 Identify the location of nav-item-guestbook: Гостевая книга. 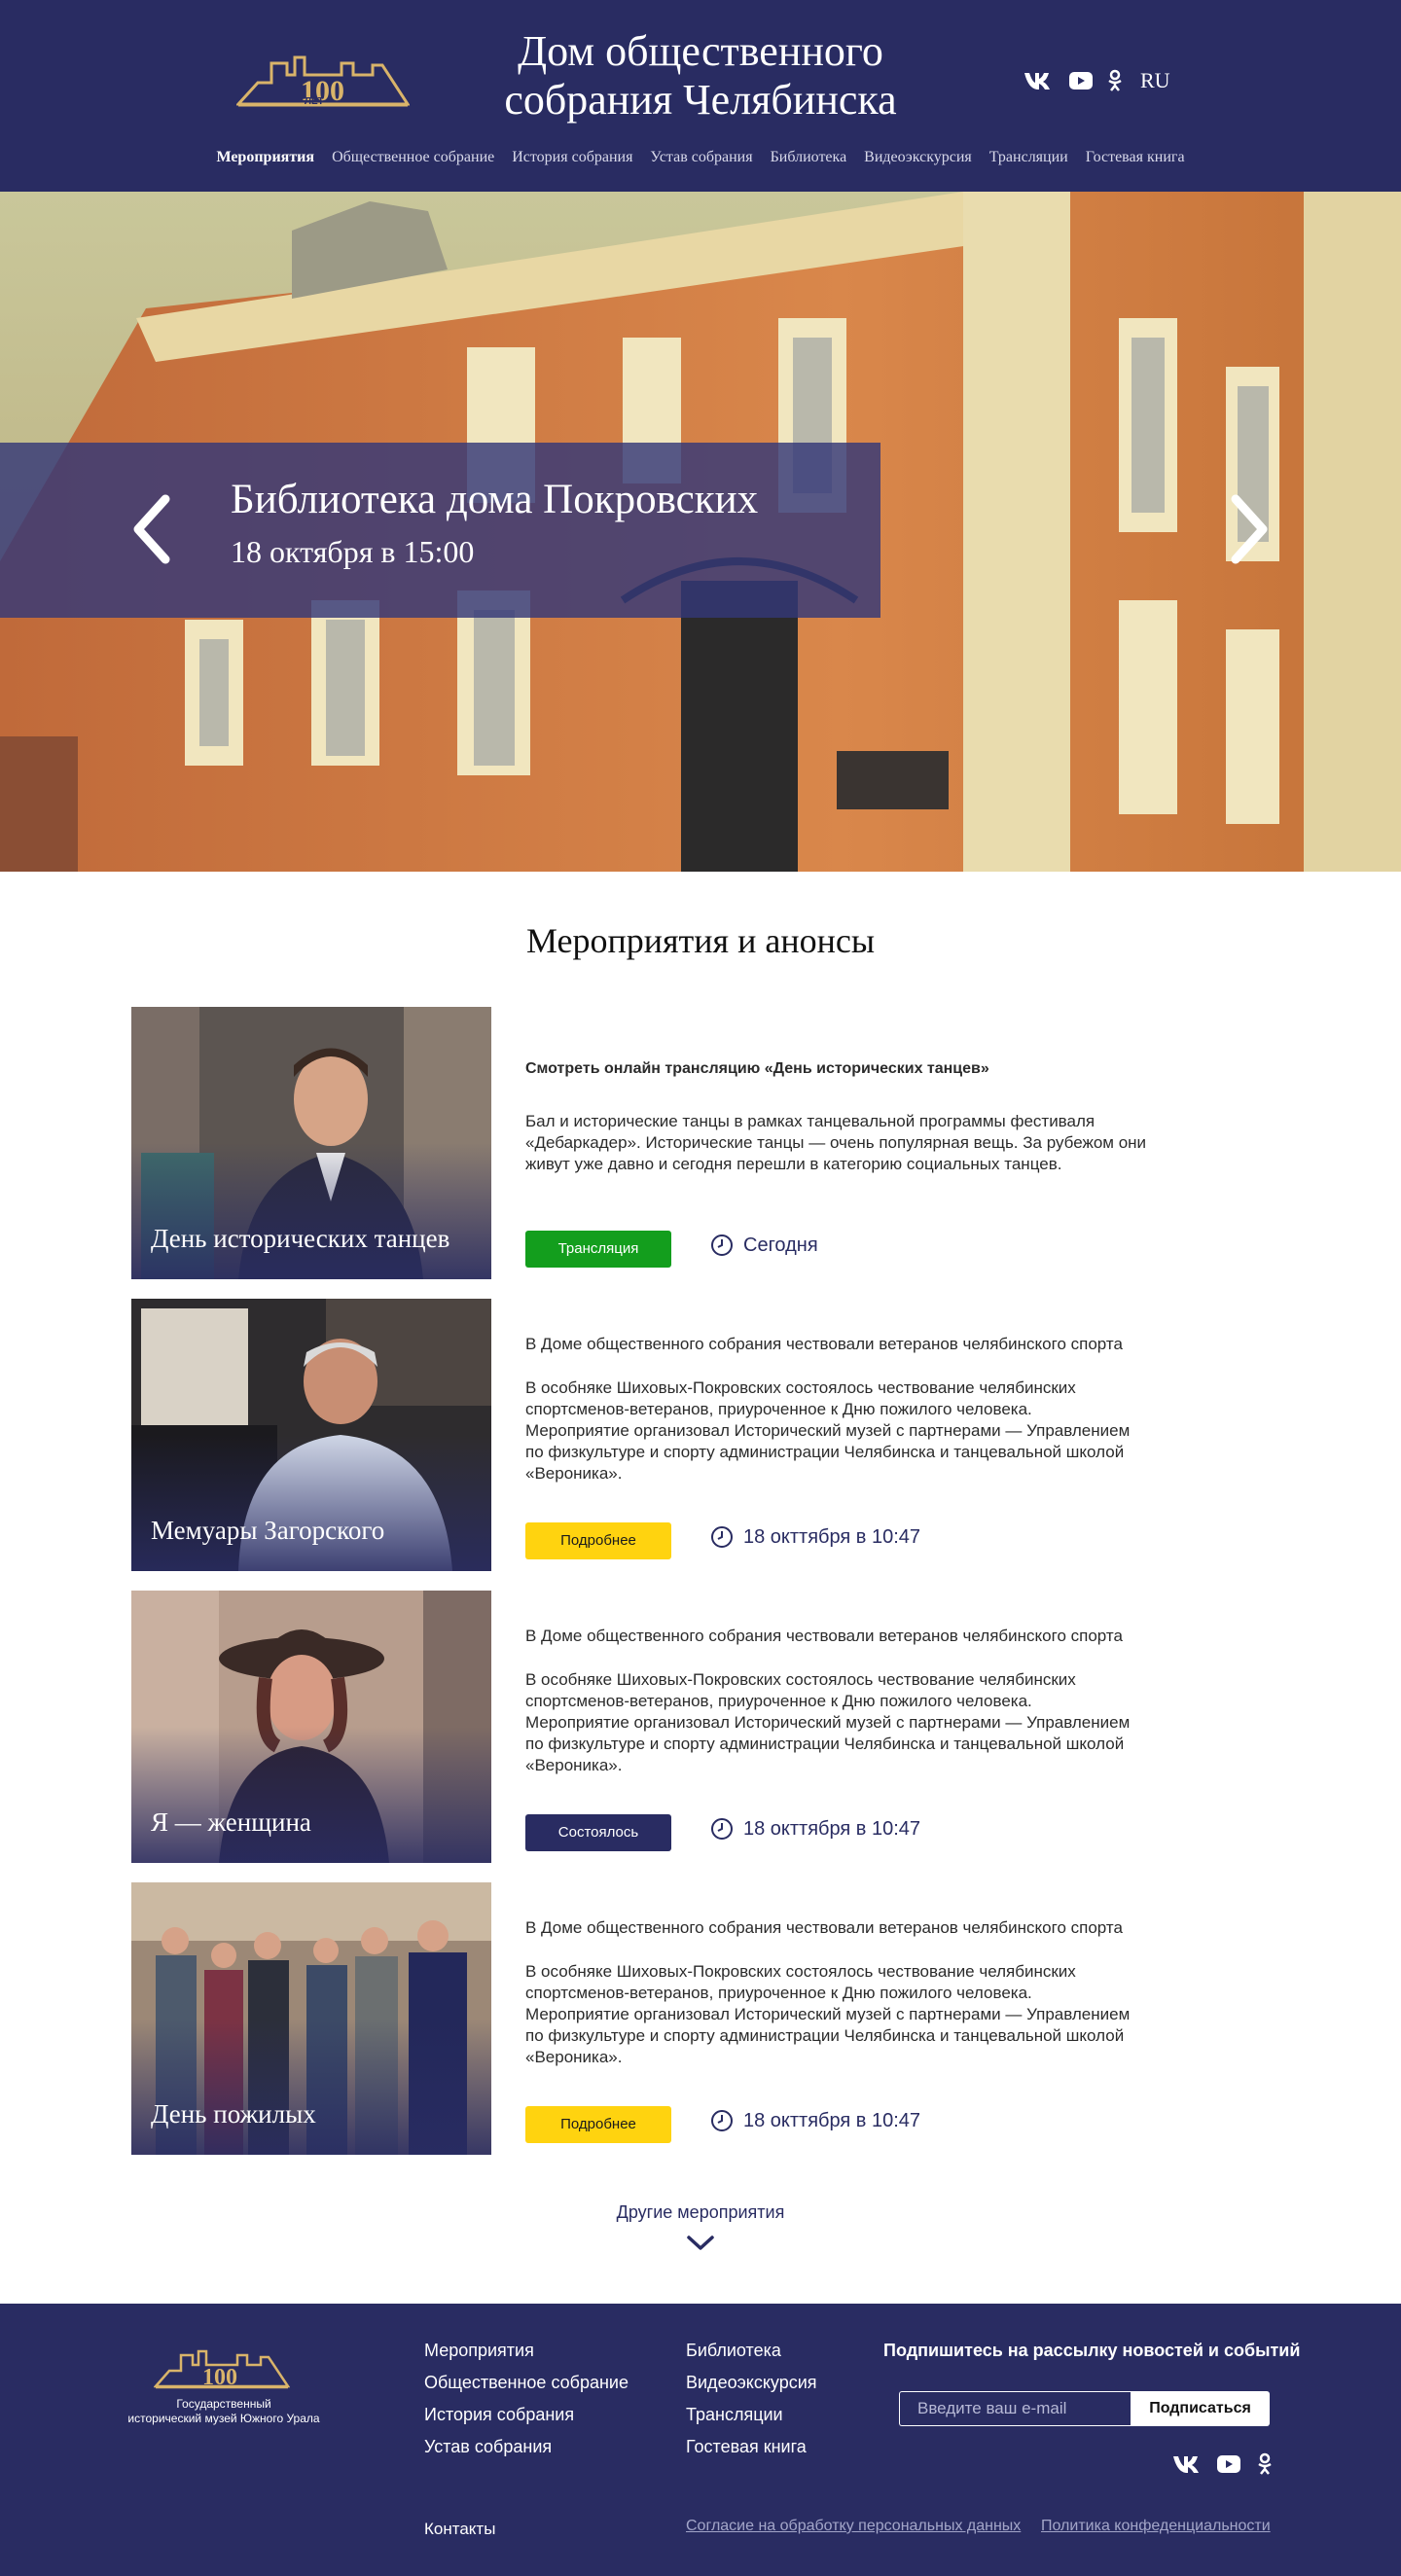
(1135, 157).